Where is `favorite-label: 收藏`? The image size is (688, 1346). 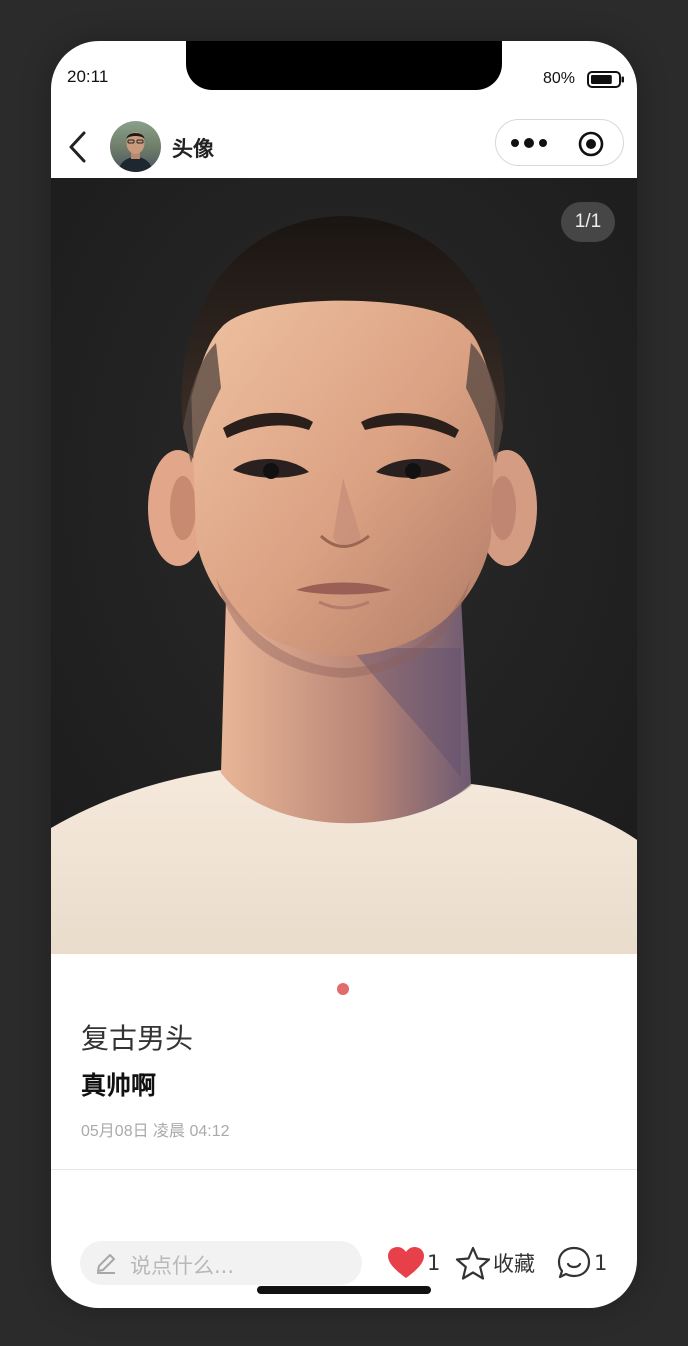 favorite-label: 收藏 is located at coordinates (514, 1264).